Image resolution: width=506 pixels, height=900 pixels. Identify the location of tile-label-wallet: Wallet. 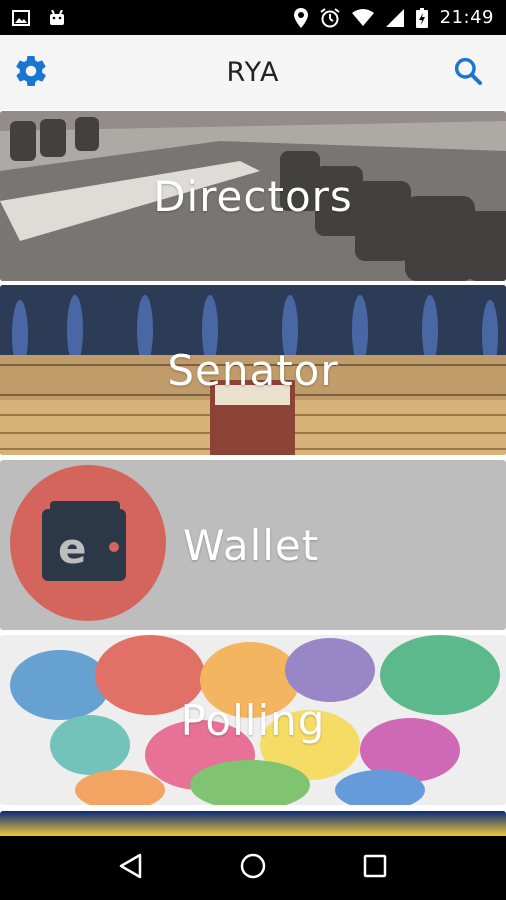
(251, 545).